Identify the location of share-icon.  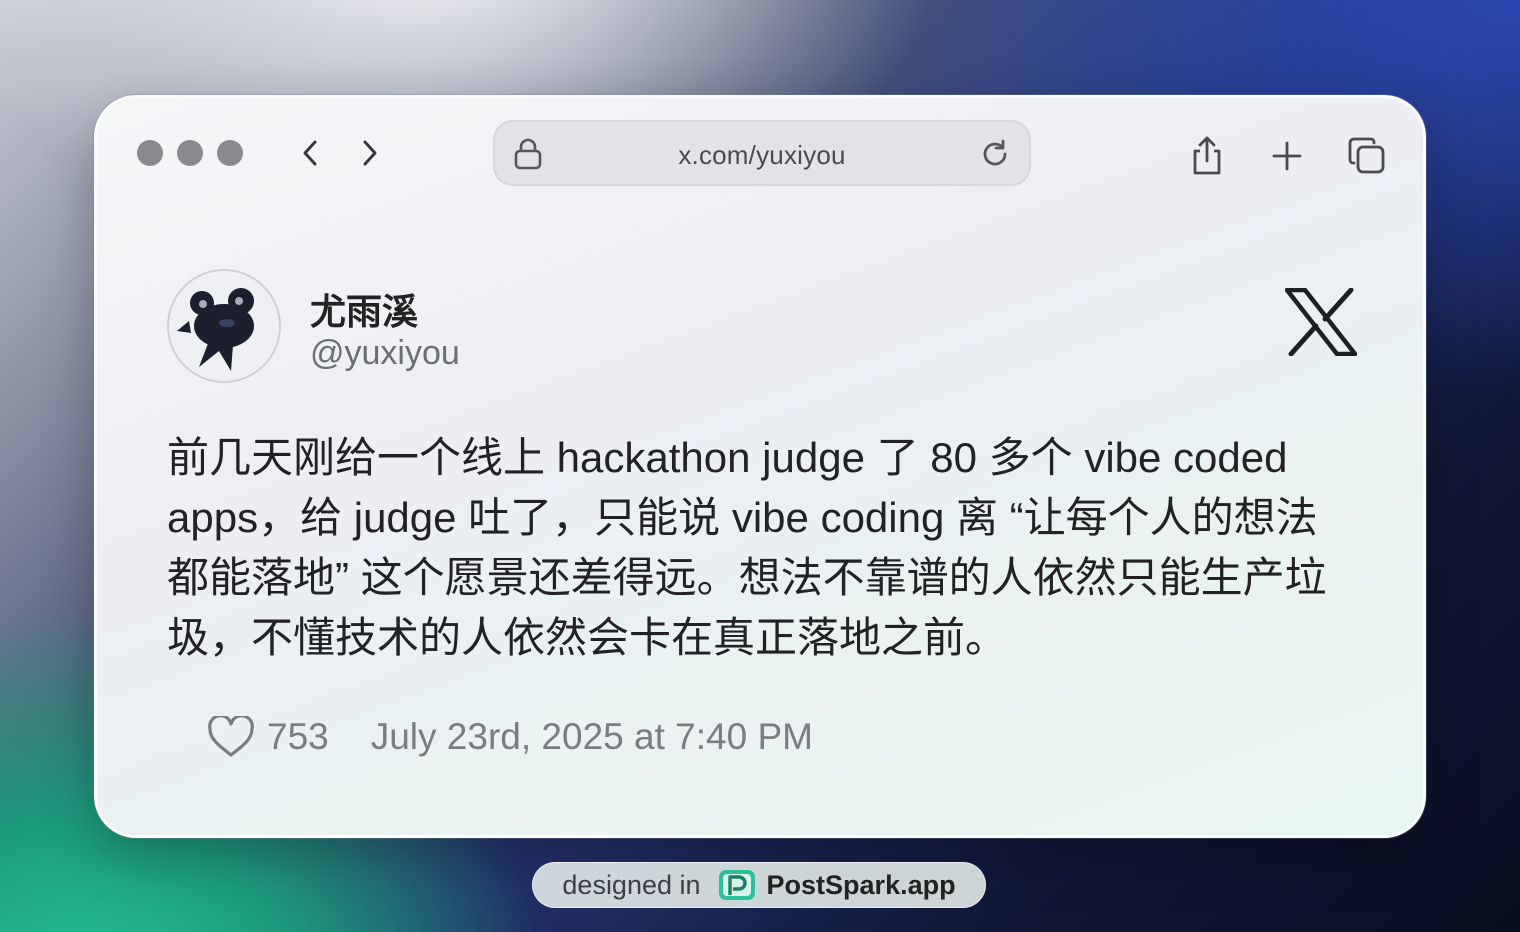
(1207, 155).